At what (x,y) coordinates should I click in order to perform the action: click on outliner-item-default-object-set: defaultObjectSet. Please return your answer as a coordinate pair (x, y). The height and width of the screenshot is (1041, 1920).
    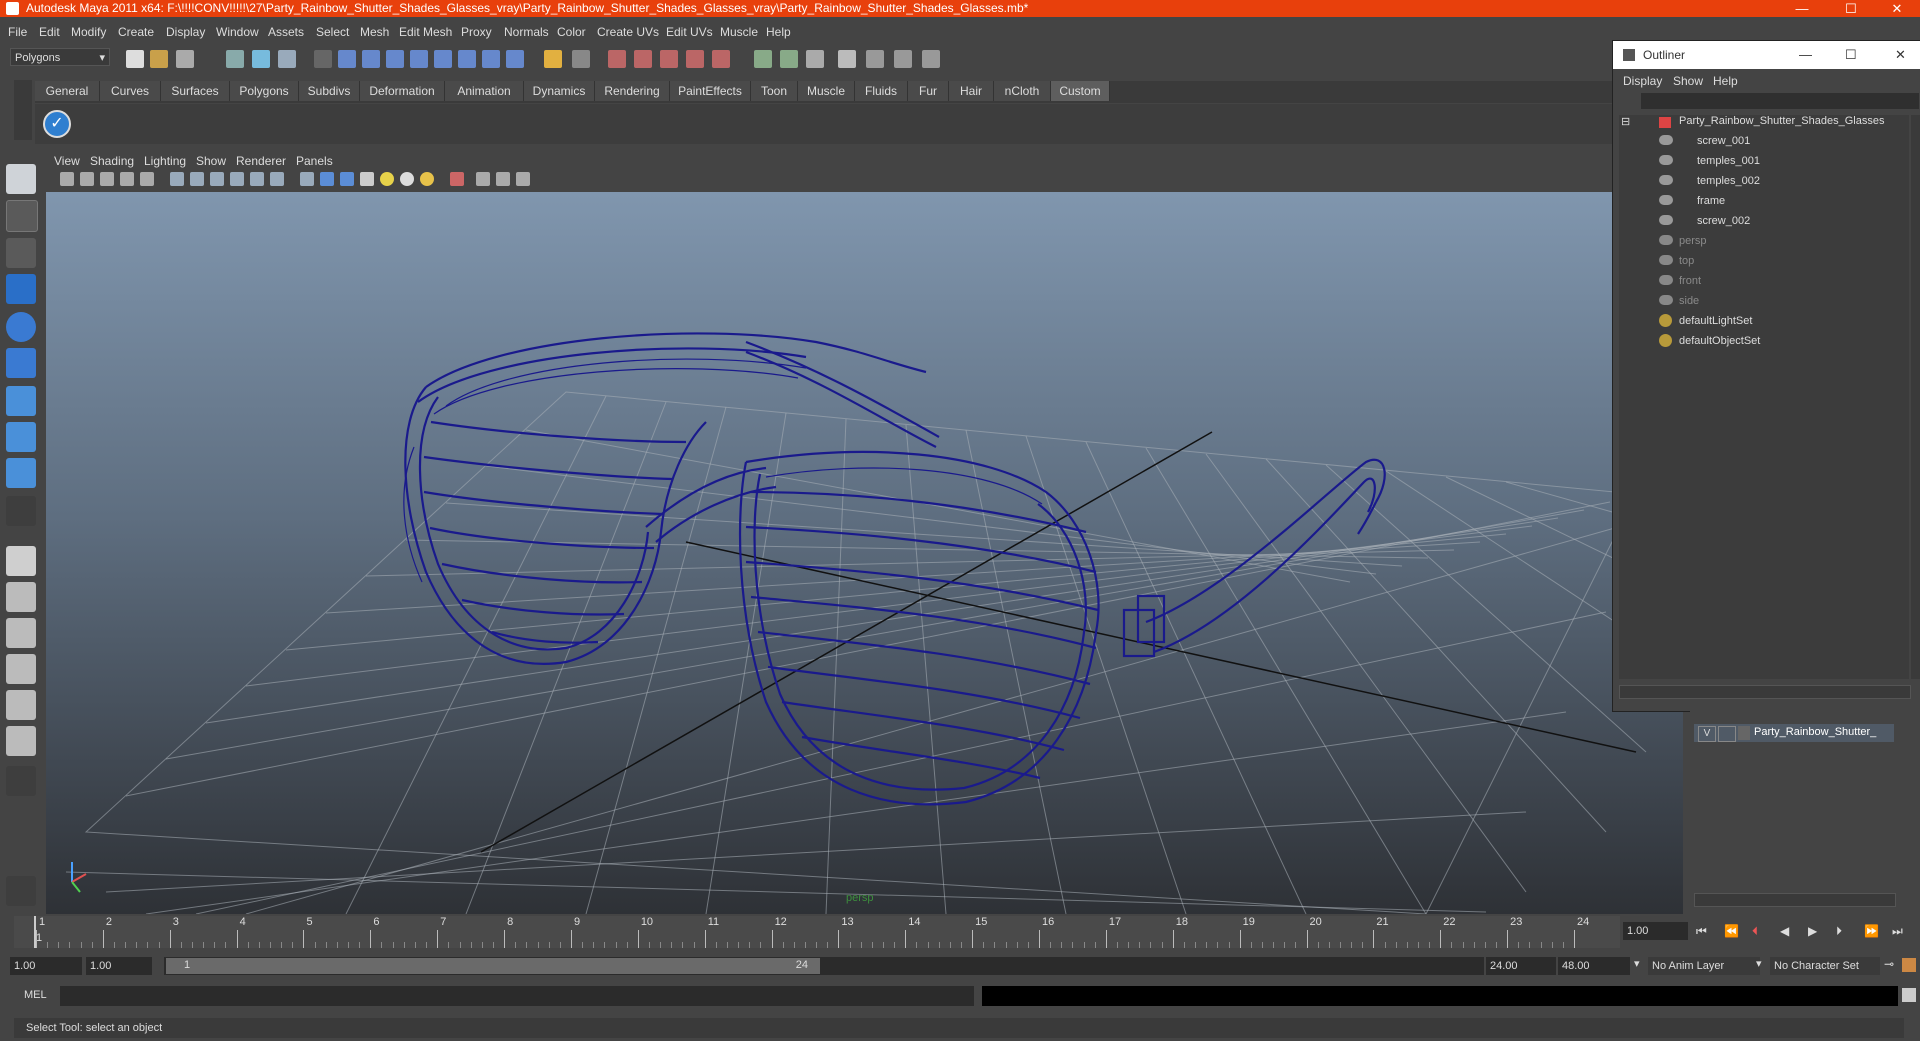
    Looking at the image, I should click on (1719, 341).